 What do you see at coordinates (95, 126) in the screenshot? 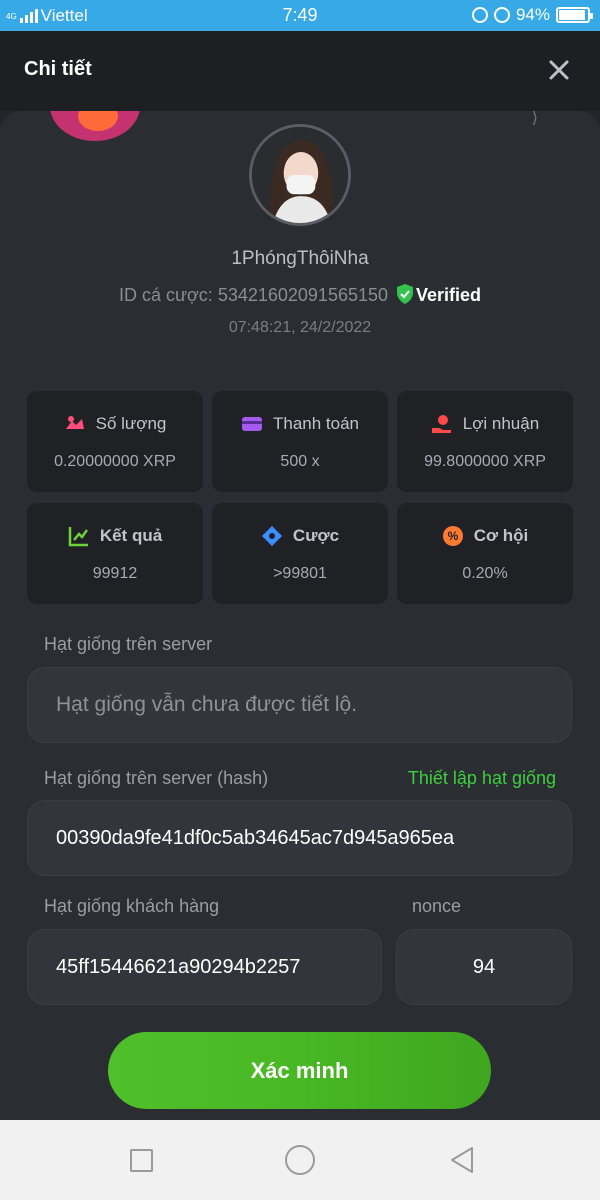
I see `decorative-graphic` at bounding box center [95, 126].